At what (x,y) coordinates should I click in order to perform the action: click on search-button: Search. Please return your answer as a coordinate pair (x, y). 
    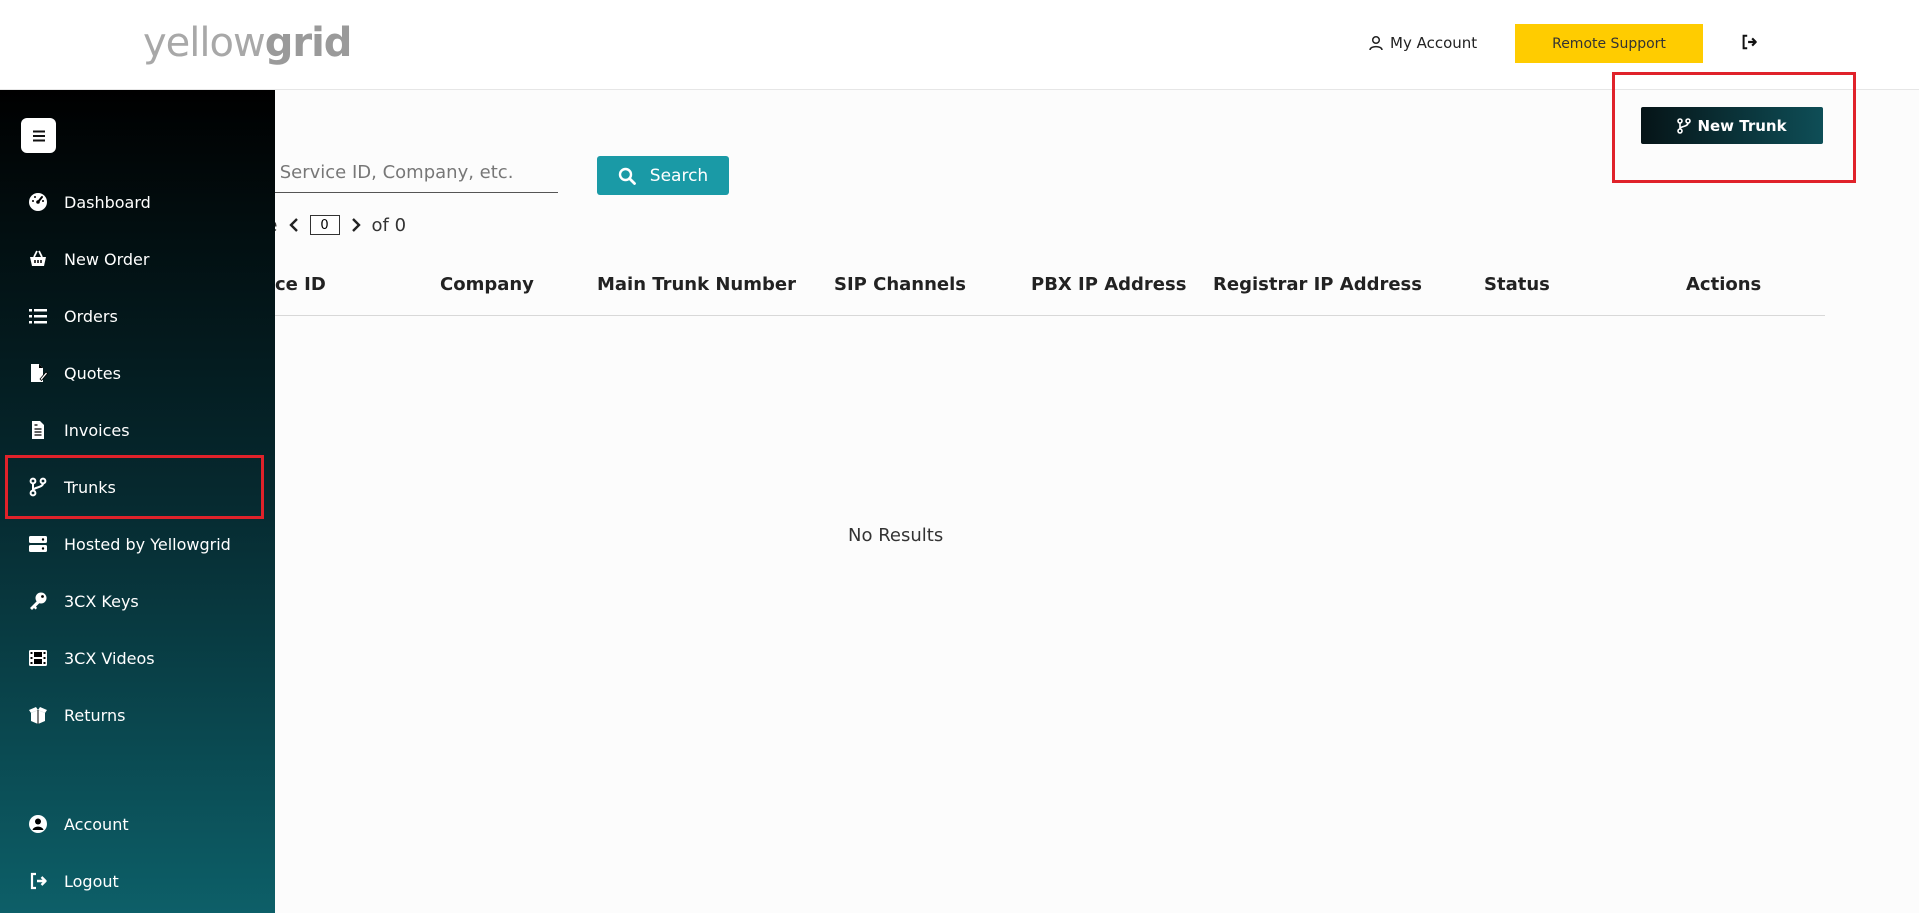
    Looking at the image, I should click on (663, 175).